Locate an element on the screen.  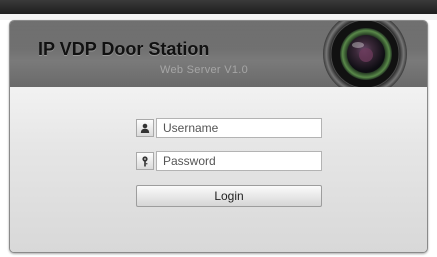
username-row is located at coordinates (229, 128).